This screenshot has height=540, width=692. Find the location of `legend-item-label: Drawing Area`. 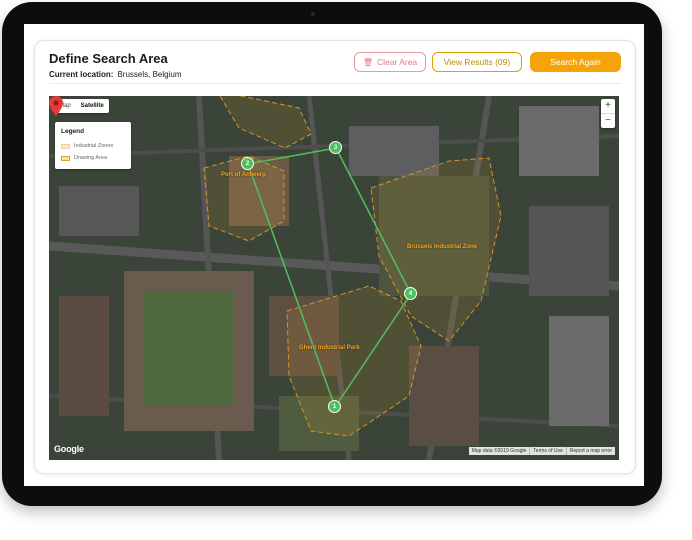

legend-item-label: Drawing Area is located at coordinates (91, 158).